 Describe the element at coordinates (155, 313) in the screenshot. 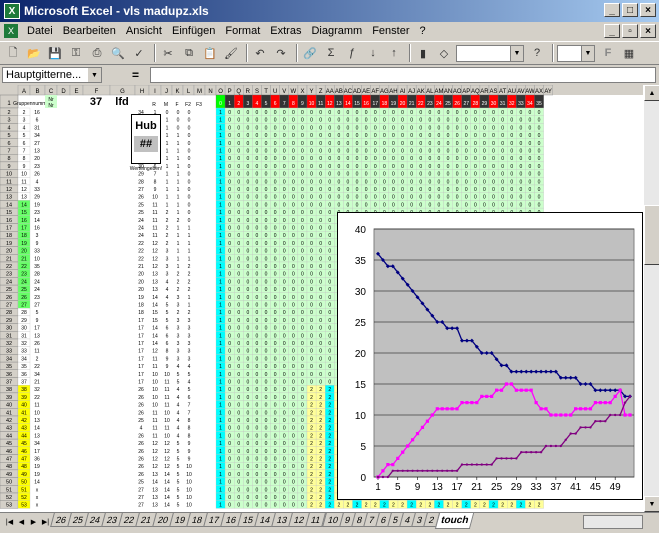

I see `cell-value: 15` at that location.